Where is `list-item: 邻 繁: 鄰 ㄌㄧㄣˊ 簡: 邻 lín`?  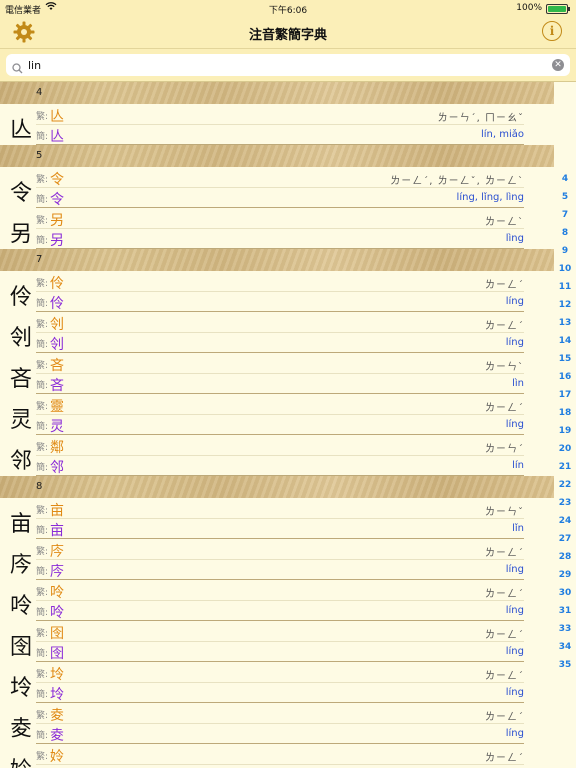
list-item: 邻 繁: 鄰 ㄌㄧㄣˊ 簡: 邻 lín is located at coordinates (277, 455).